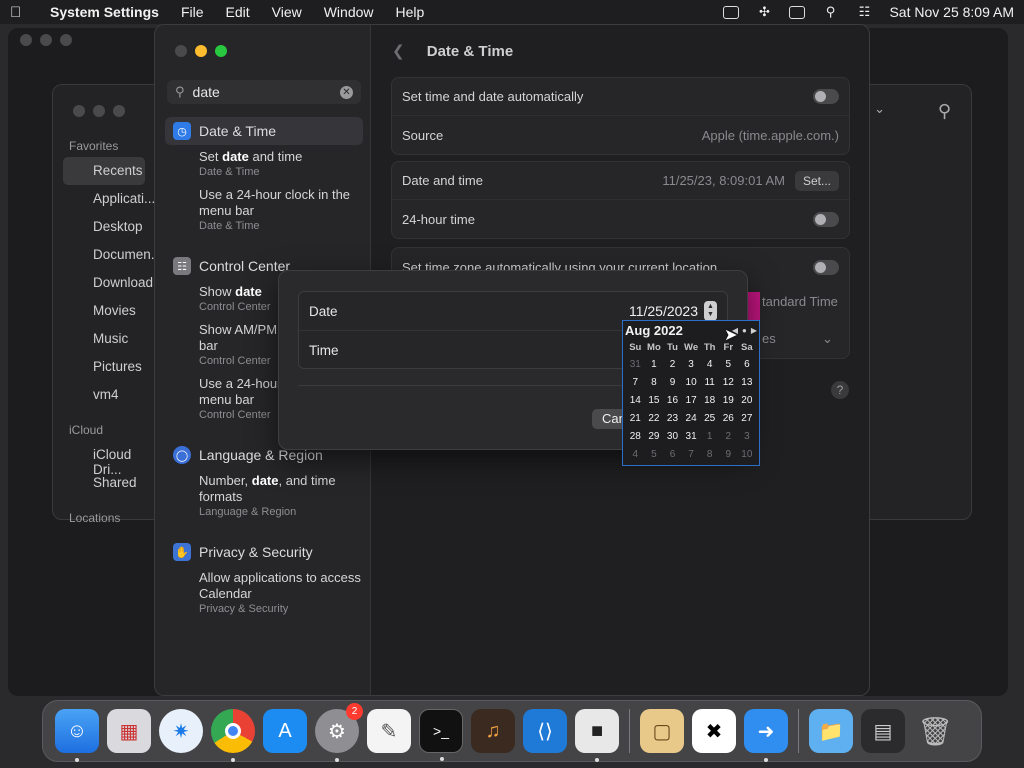 The height and width of the screenshot is (768, 1024). I want to click on calendar-day: 20, so click(747, 401).